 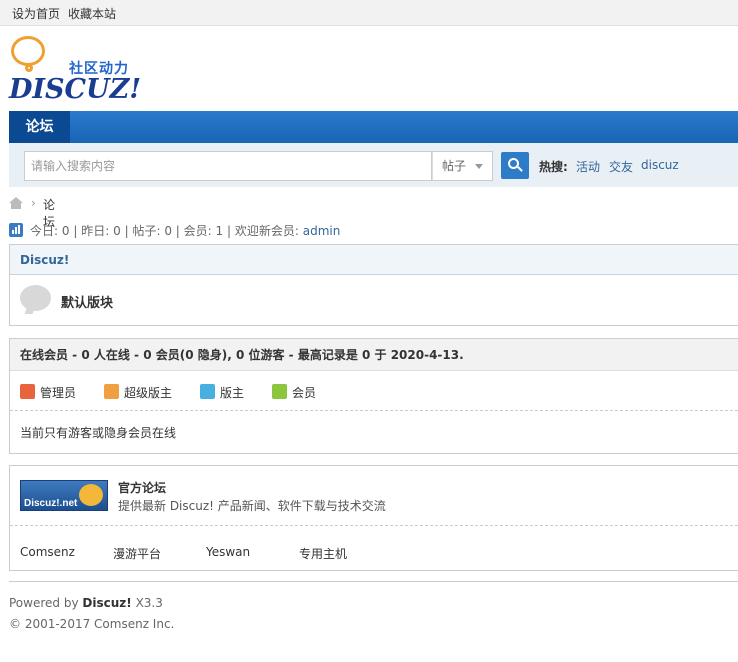 I want to click on banner-sun-graphic, so click(x=91, y=495).